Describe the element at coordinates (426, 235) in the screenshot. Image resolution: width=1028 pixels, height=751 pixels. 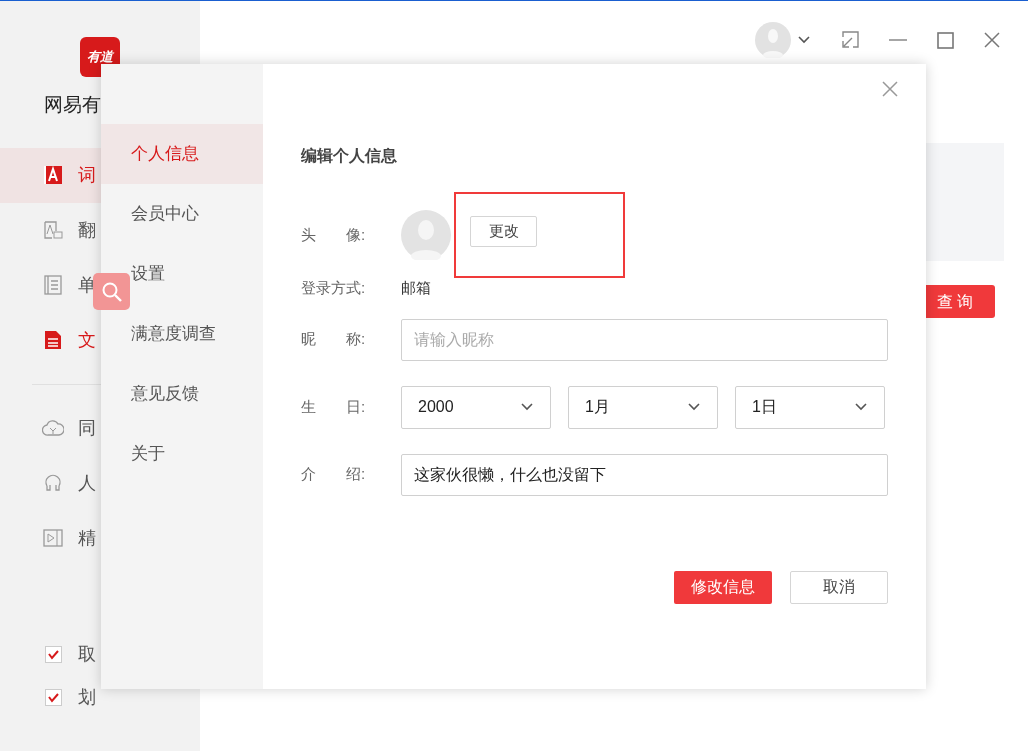
I see `avatar-icon` at that location.